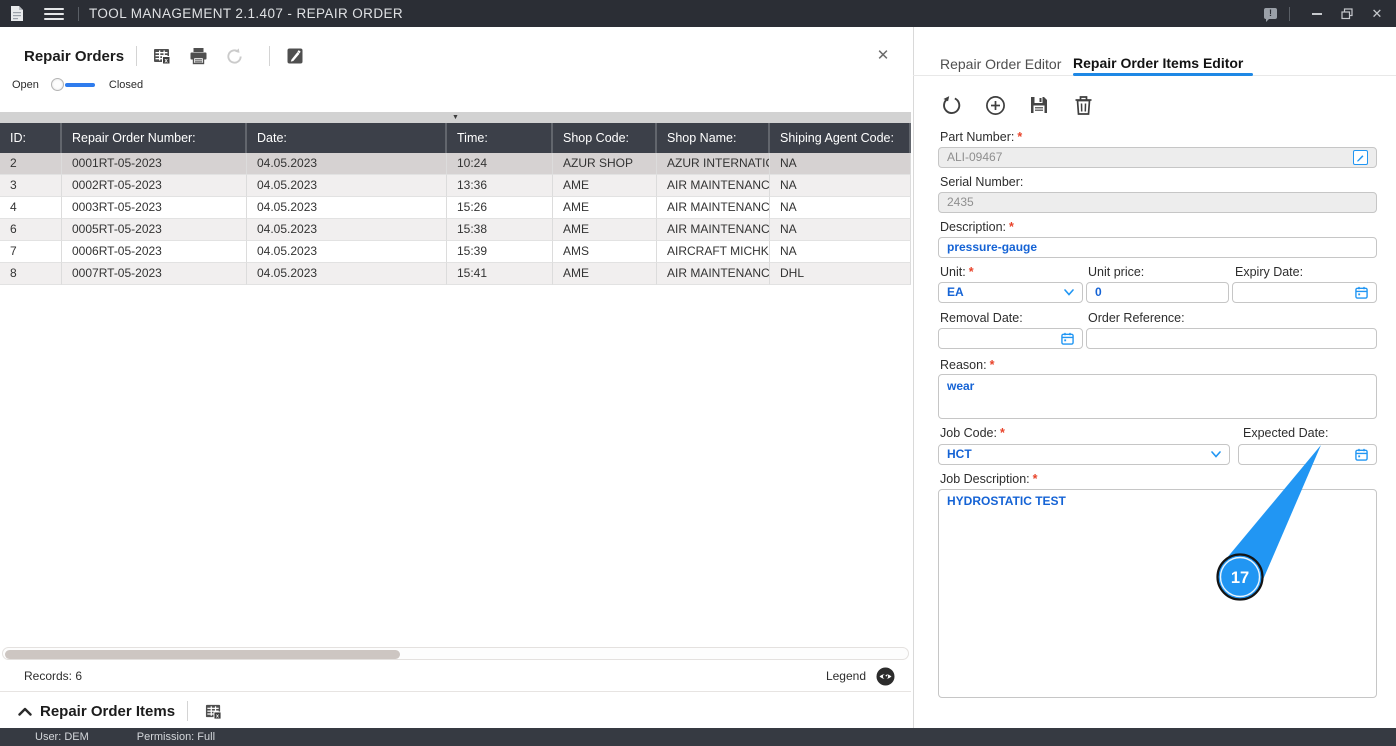  What do you see at coordinates (500, 164) in the screenshot?
I see `table-cell: 10:24` at bounding box center [500, 164].